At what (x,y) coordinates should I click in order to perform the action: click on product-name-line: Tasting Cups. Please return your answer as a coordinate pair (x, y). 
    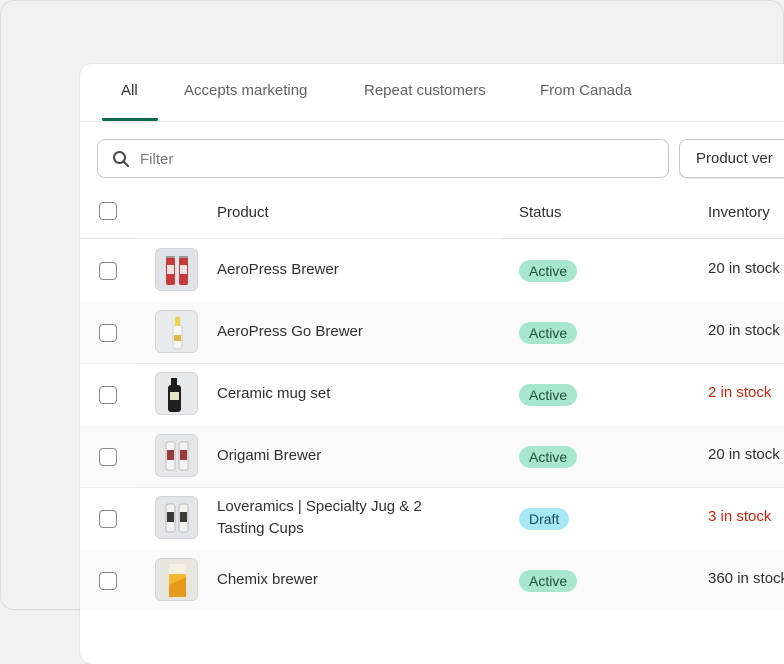
    Looking at the image, I should click on (260, 528).